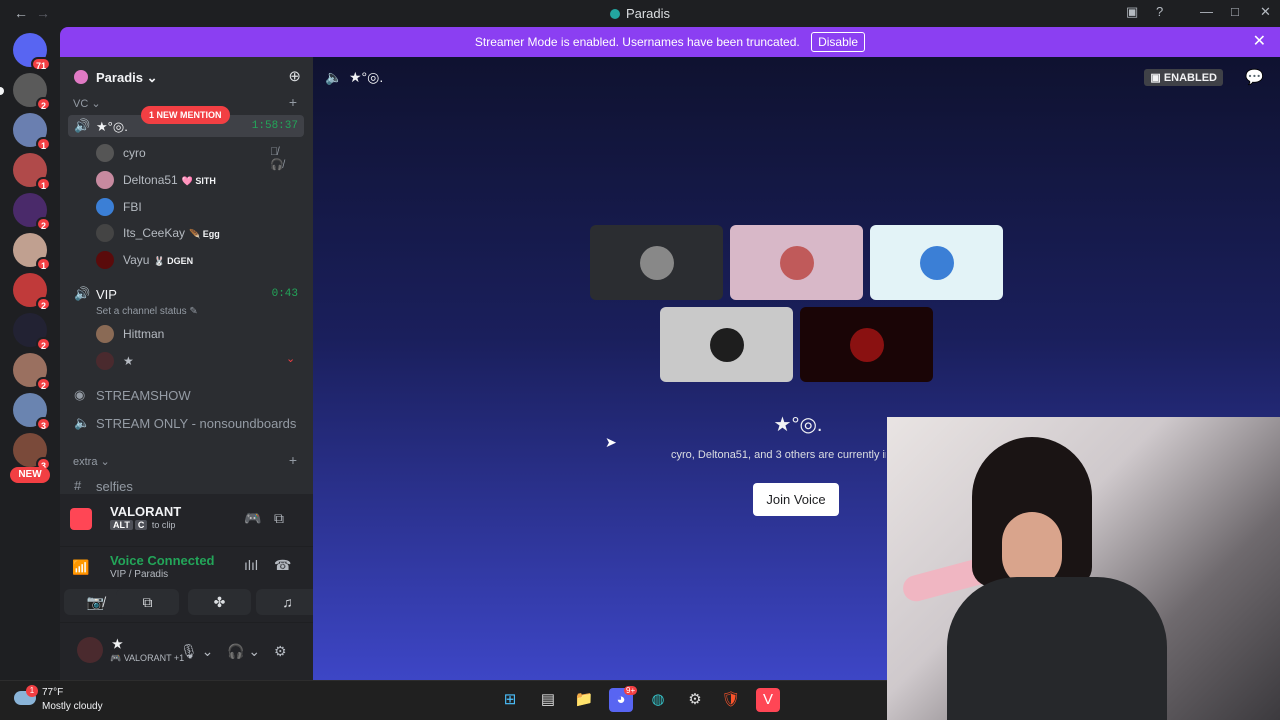 This screenshot has width=1280, height=720. Describe the element at coordinates (147, 311) in the screenshot. I see `channel-status: Set a channel status ✎` at that location.